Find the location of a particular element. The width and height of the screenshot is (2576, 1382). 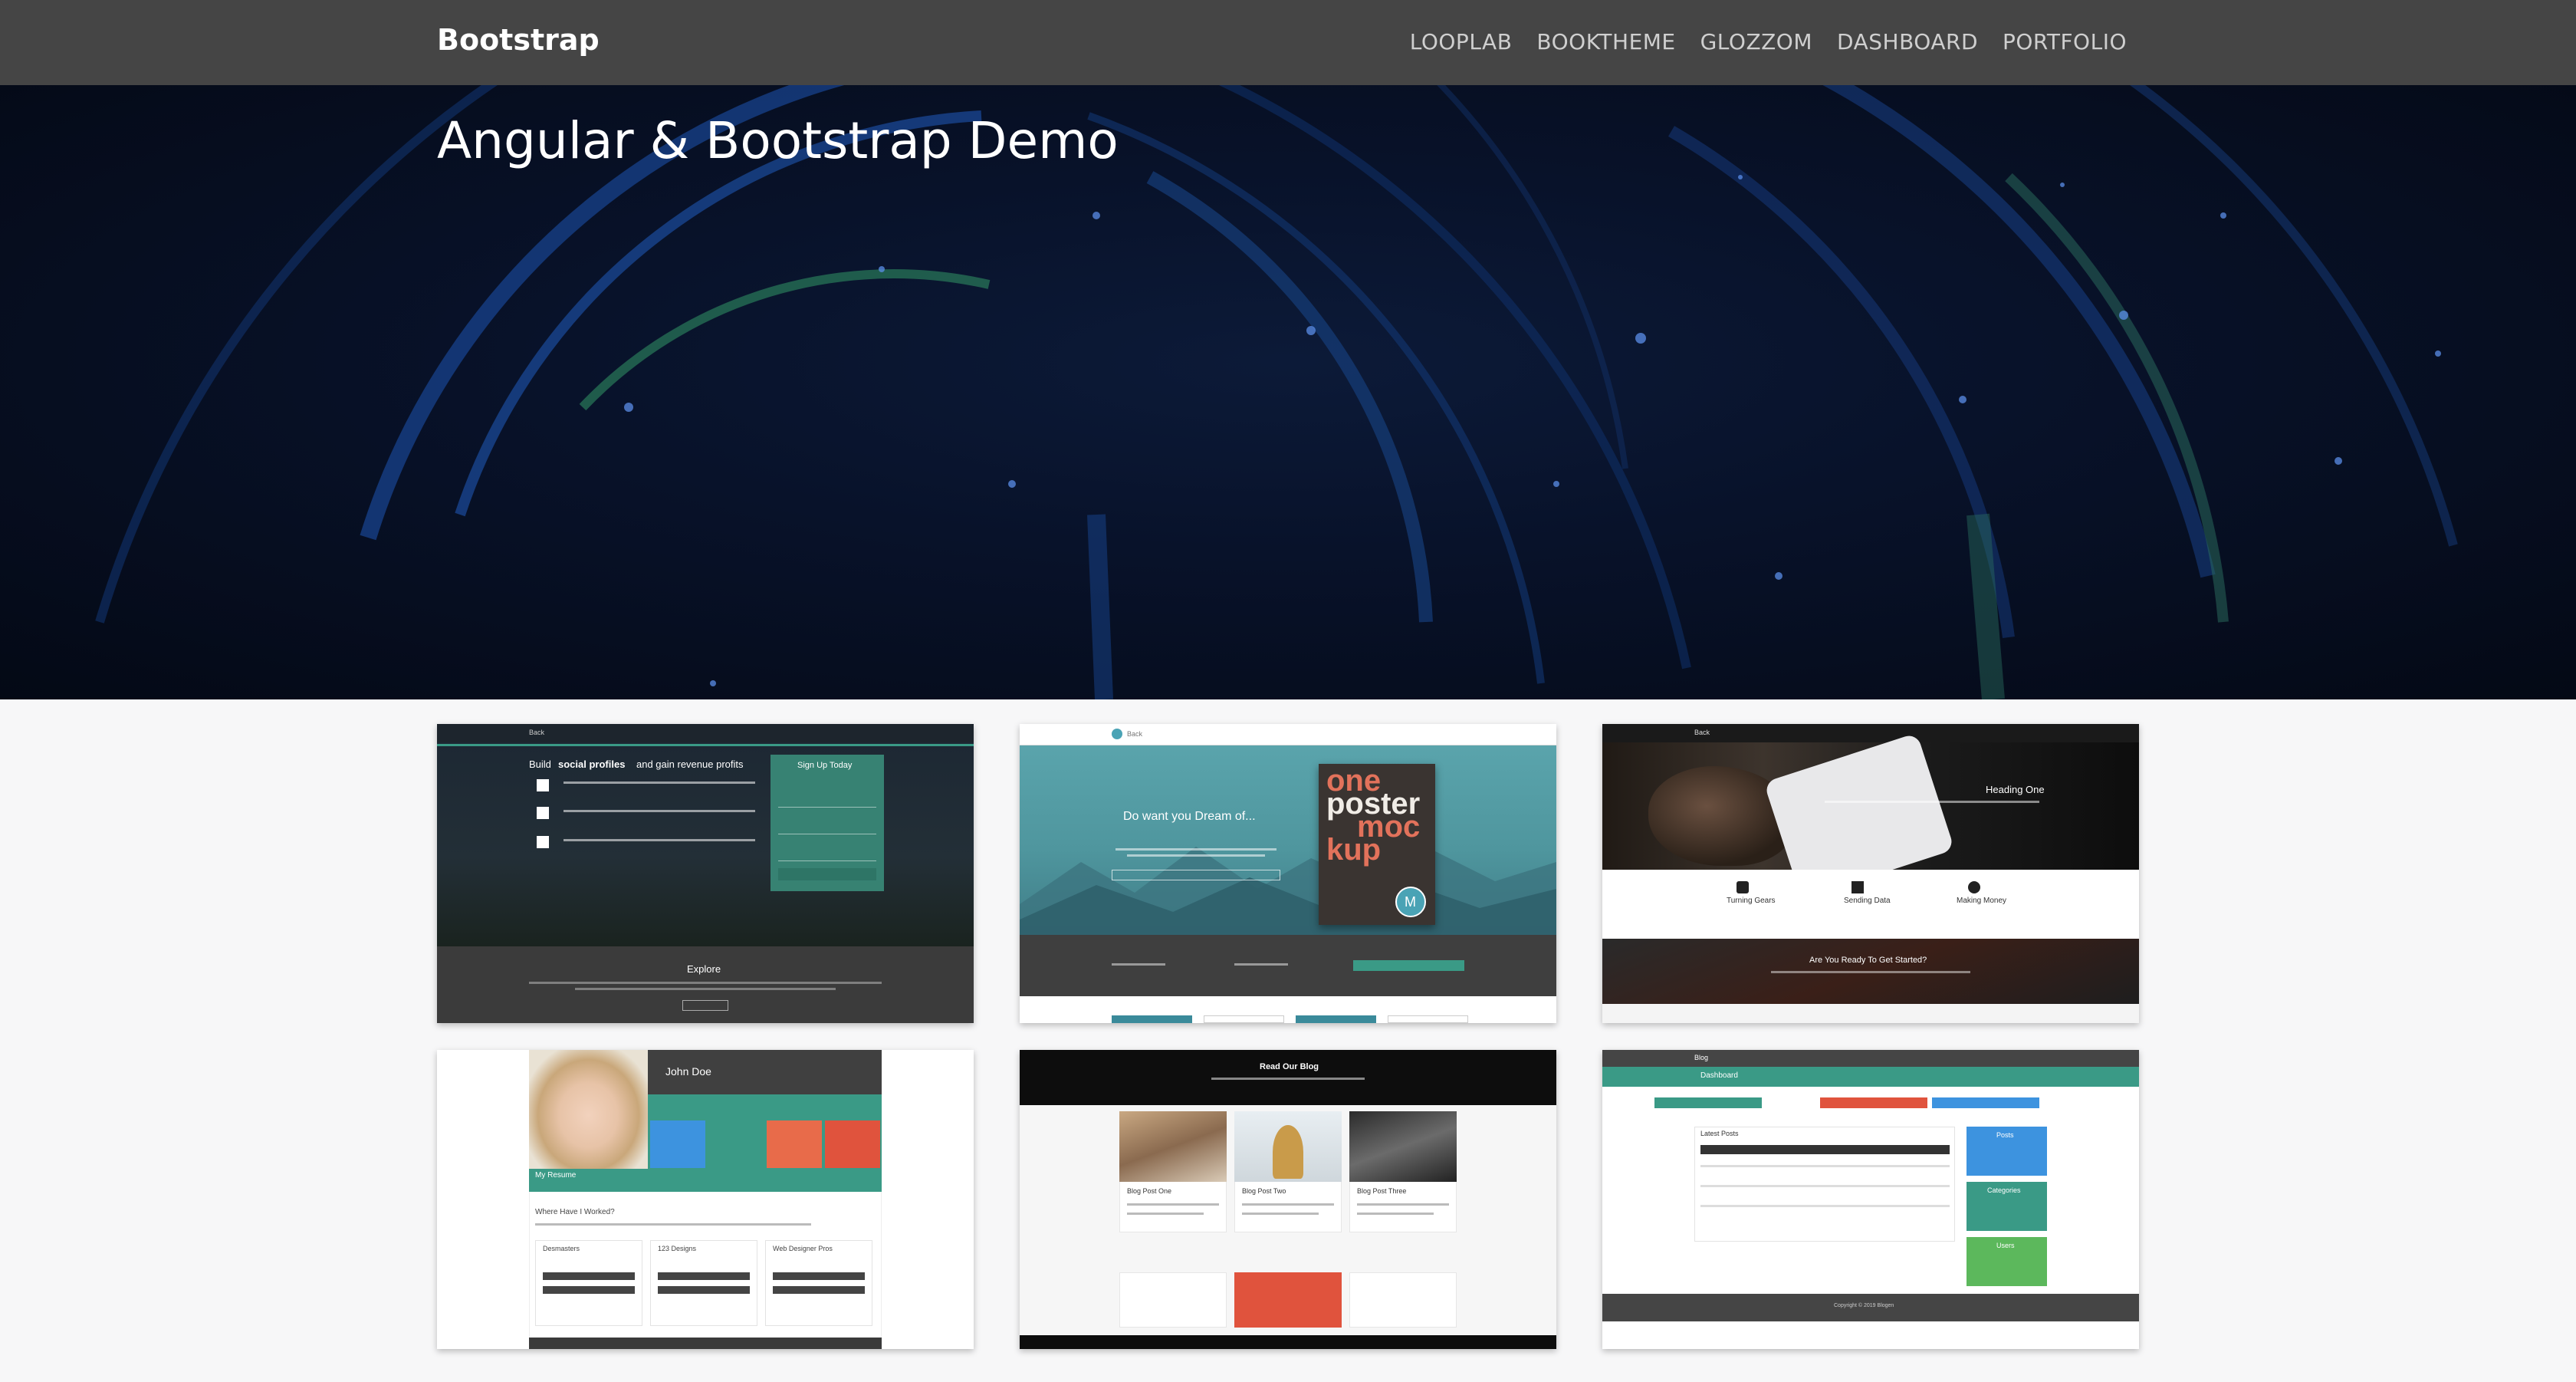

thumb-blog-header: Read Our Blog is located at coordinates (1290, 1066).